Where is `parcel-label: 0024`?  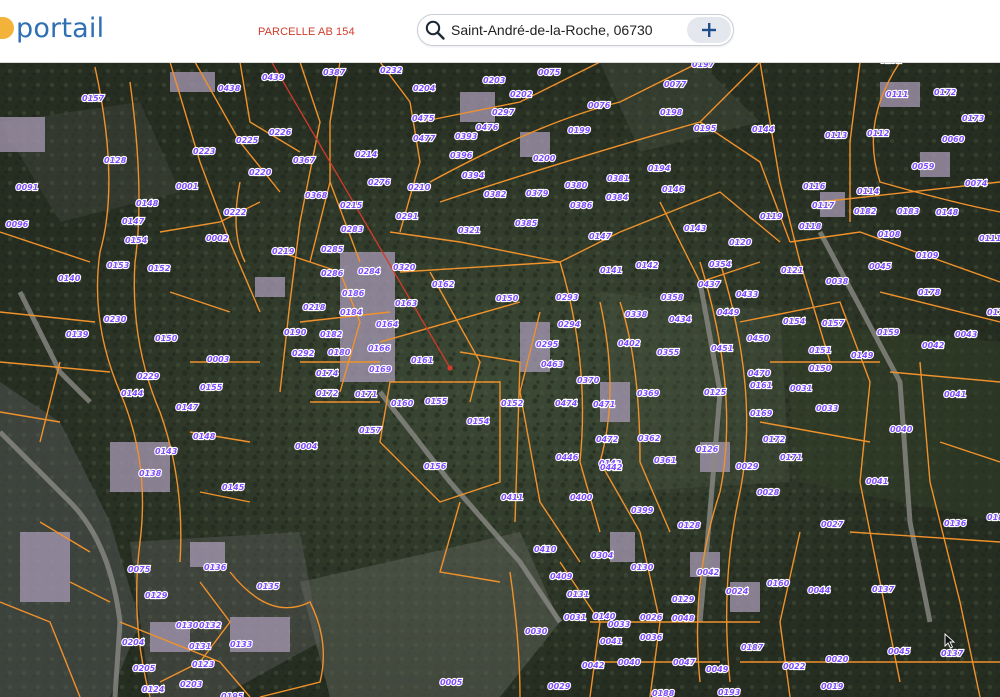 parcel-label: 0024 is located at coordinates (737, 591).